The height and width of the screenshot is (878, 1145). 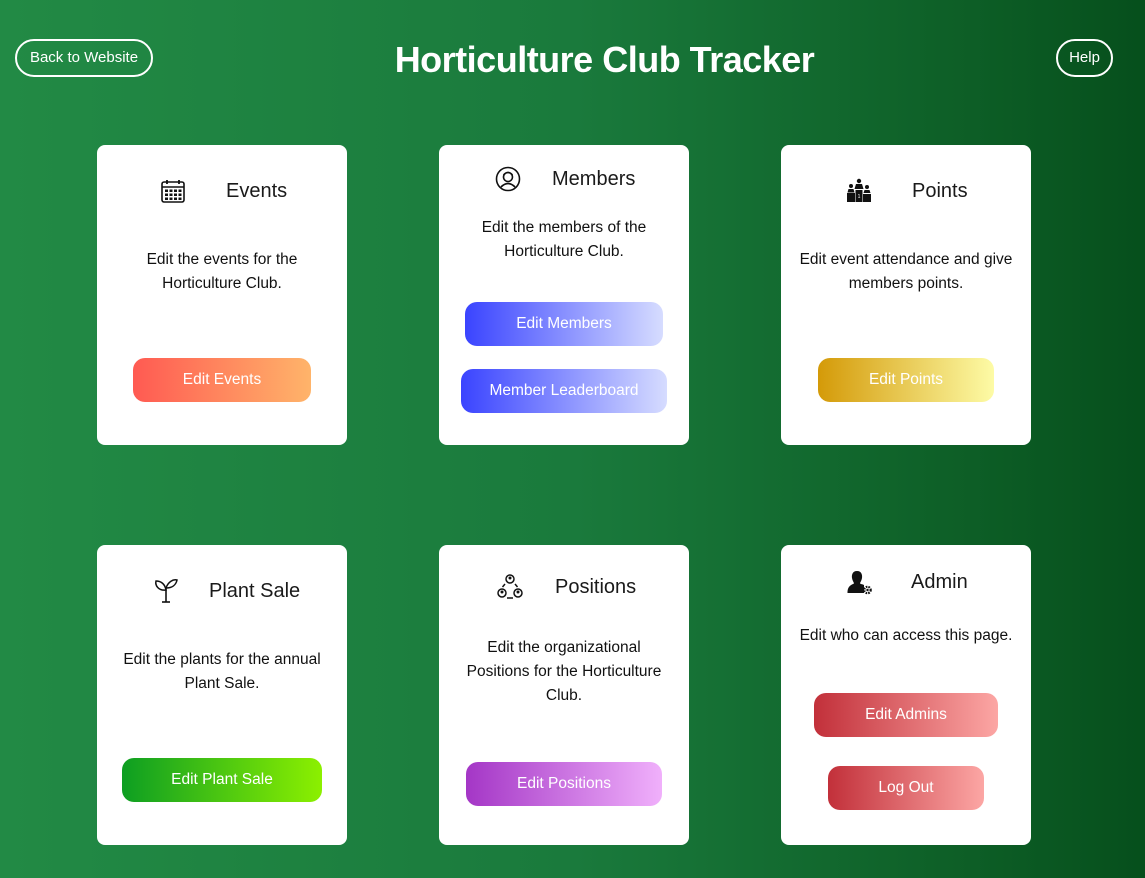 What do you see at coordinates (564, 324) in the screenshot?
I see `edit-members-button: Edit Members` at bounding box center [564, 324].